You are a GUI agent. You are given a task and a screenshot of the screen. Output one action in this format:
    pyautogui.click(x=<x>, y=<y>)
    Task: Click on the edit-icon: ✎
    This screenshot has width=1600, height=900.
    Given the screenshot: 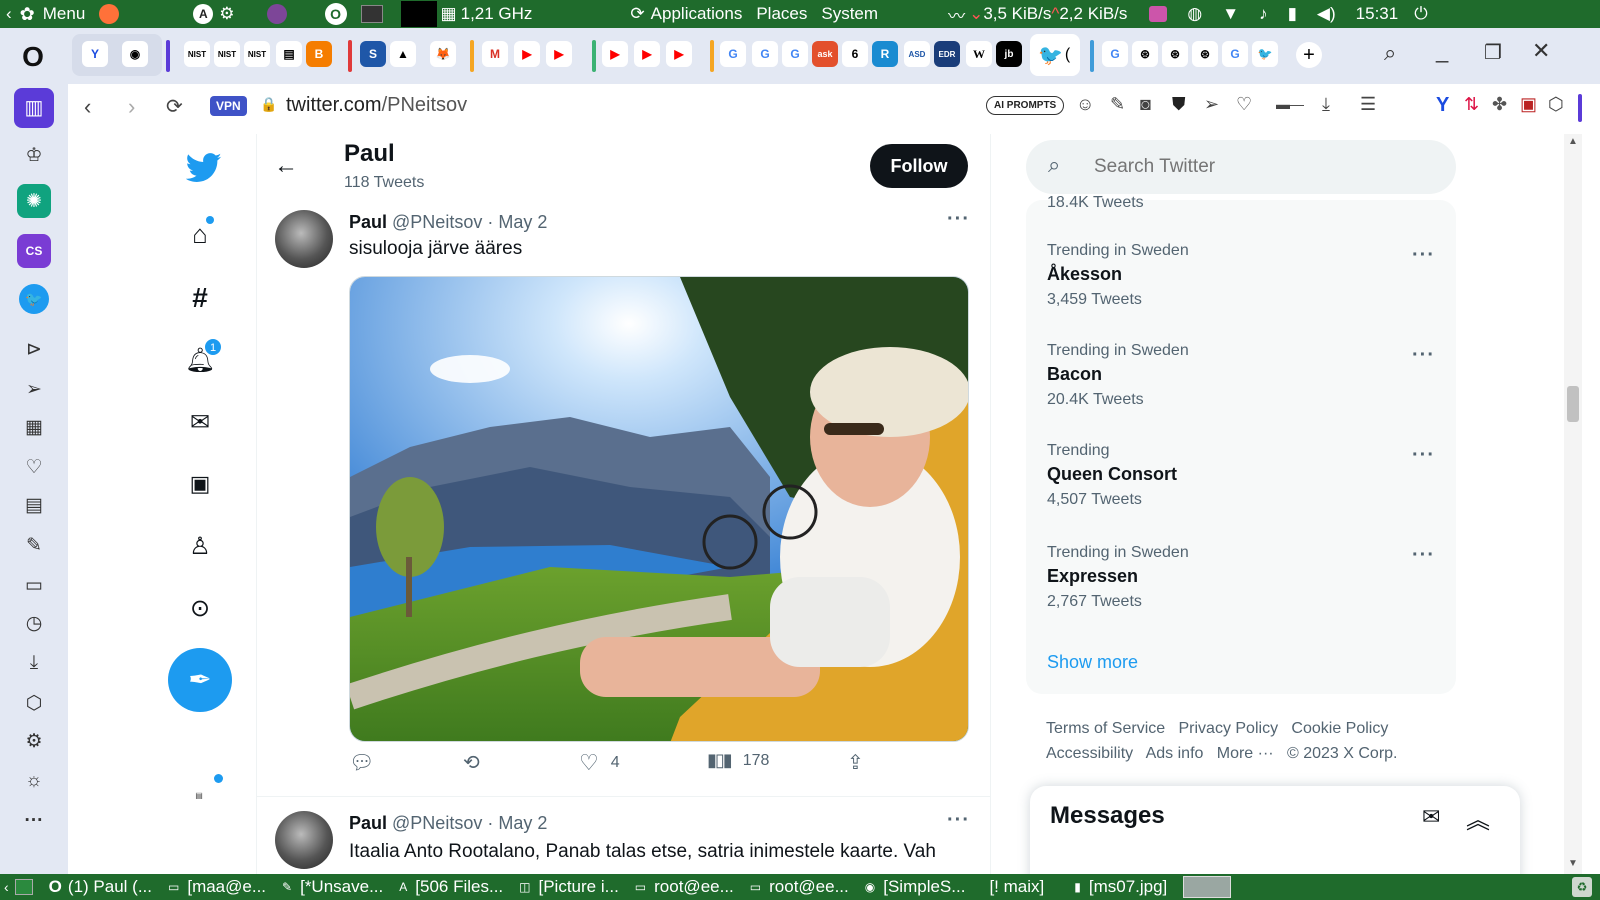 What is the action you would take?
    pyautogui.click(x=34, y=545)
    